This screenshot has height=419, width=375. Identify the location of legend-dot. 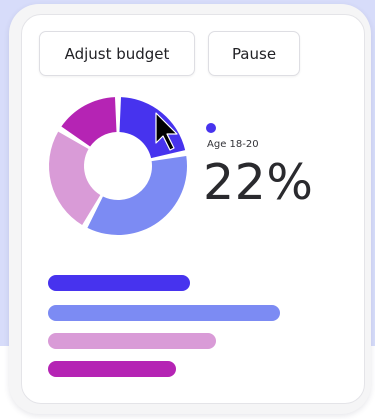
(211, 128).